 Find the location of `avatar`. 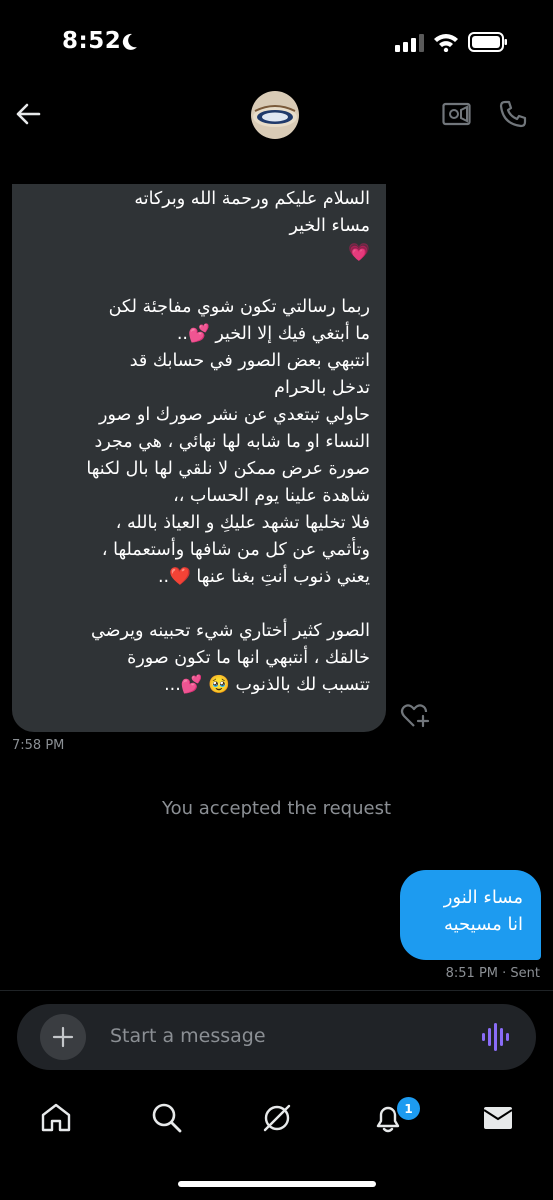

avatar is located at coordinates (275, 115).